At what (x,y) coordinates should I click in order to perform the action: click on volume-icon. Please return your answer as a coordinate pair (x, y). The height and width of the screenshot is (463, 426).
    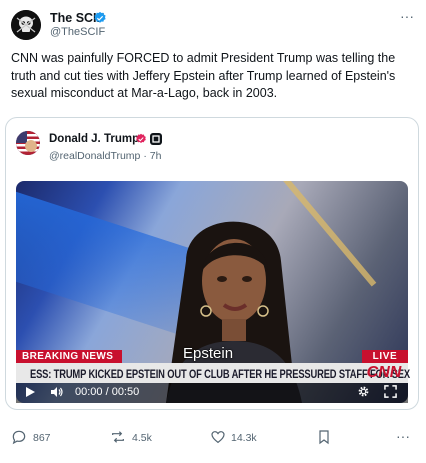
    Looking at the image, I should click on (57, 392).